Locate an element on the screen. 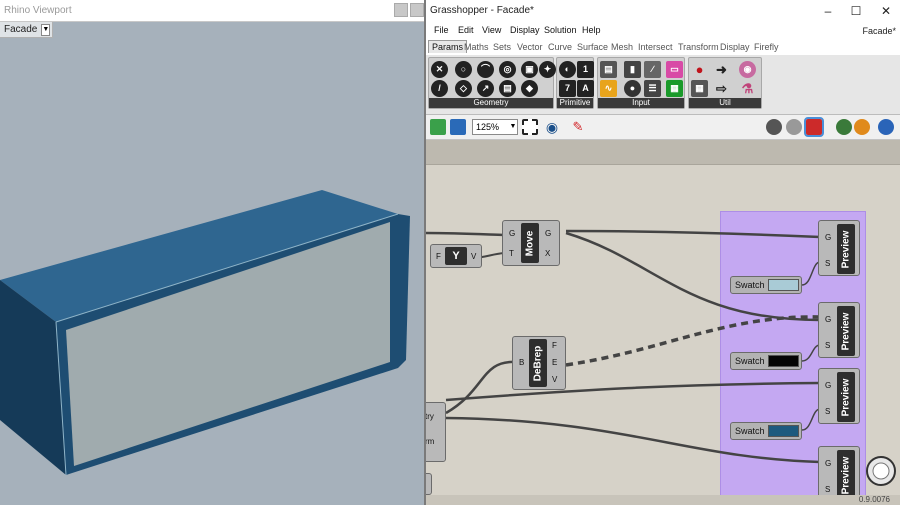  open-file-icon is located at coordinates (438, 127).